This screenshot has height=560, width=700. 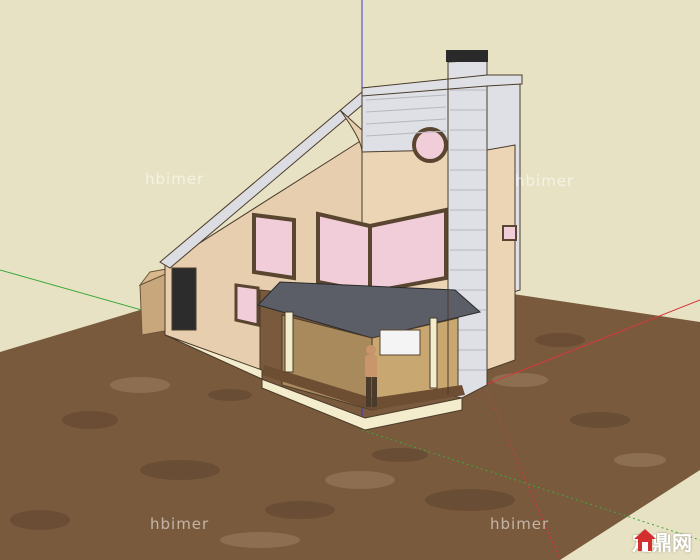 I want to click on watermark-1: hbimer, so click(x=175, y=179).